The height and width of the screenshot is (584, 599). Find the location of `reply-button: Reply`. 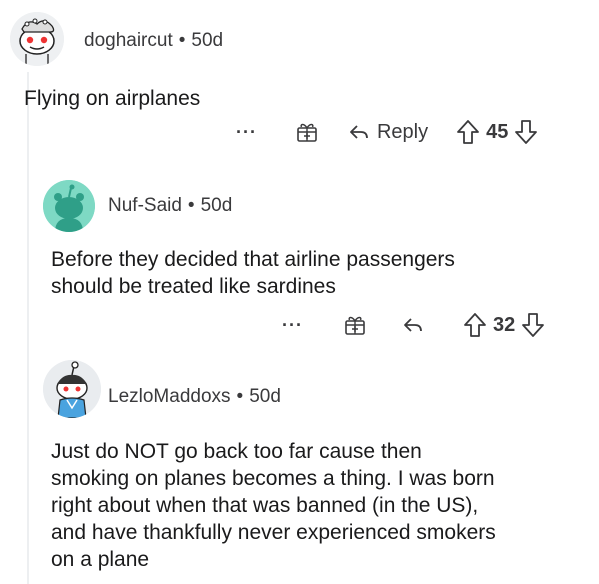

reply-button: Reply is located at coordinates (387, 132).